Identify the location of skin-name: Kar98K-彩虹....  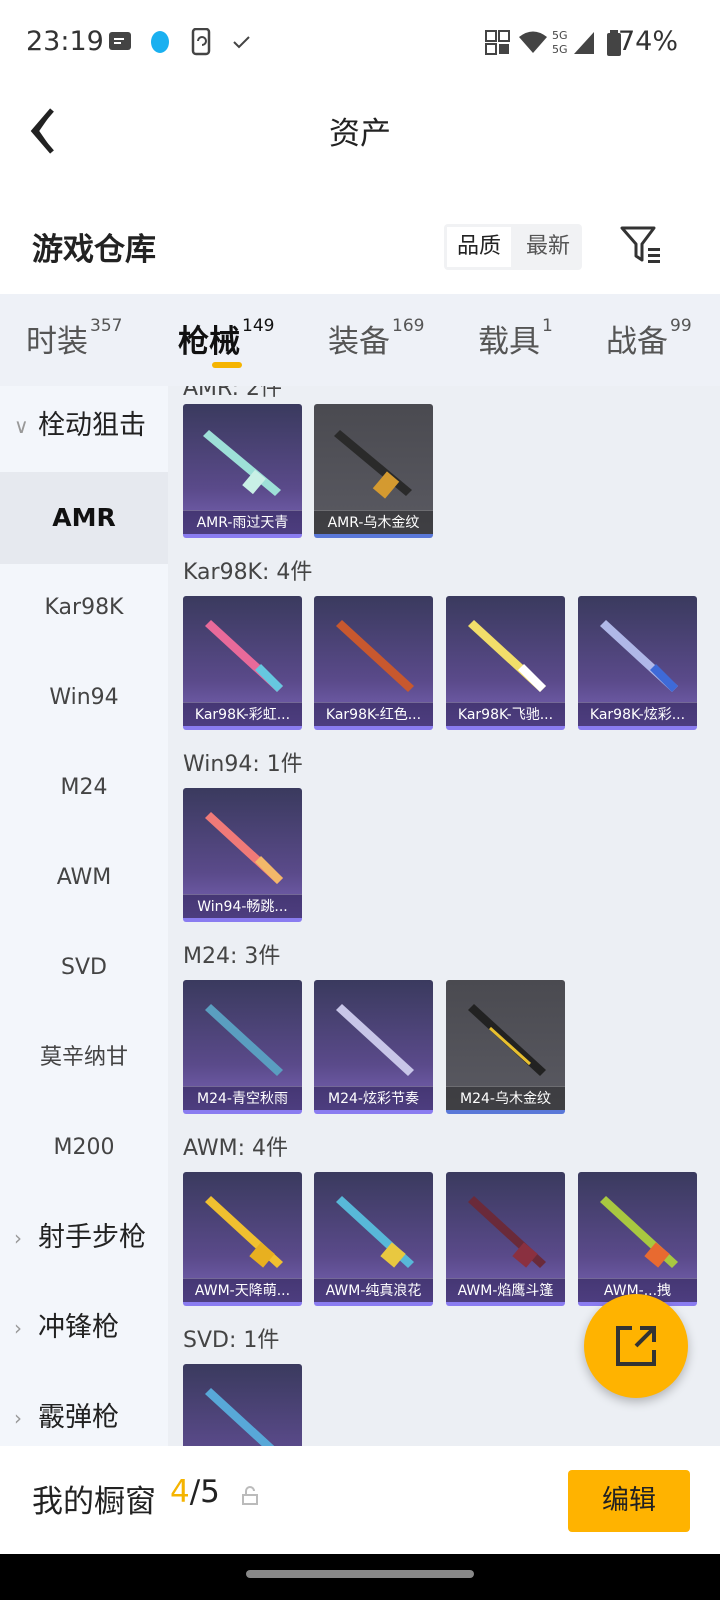
(242, 714).